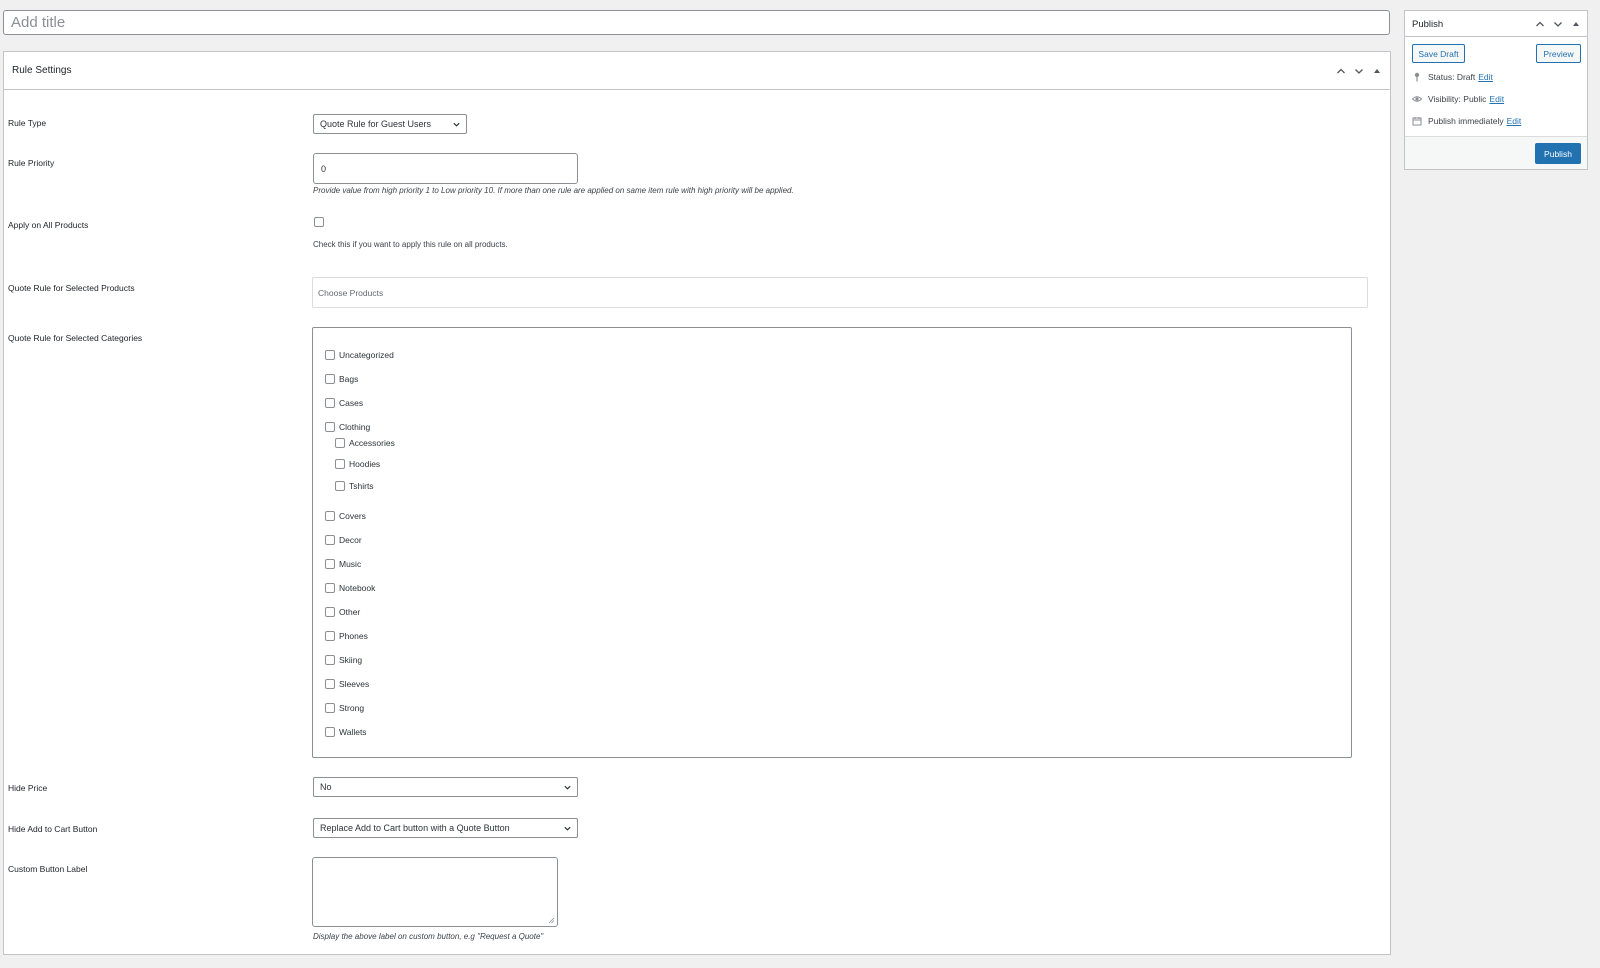 Image resolution: width=1600 pixels, height=968 pixels. Describe the element at coordinates (697, 71) in the screenshot. I see `rule-settings-header: Rule Settings` at that location.